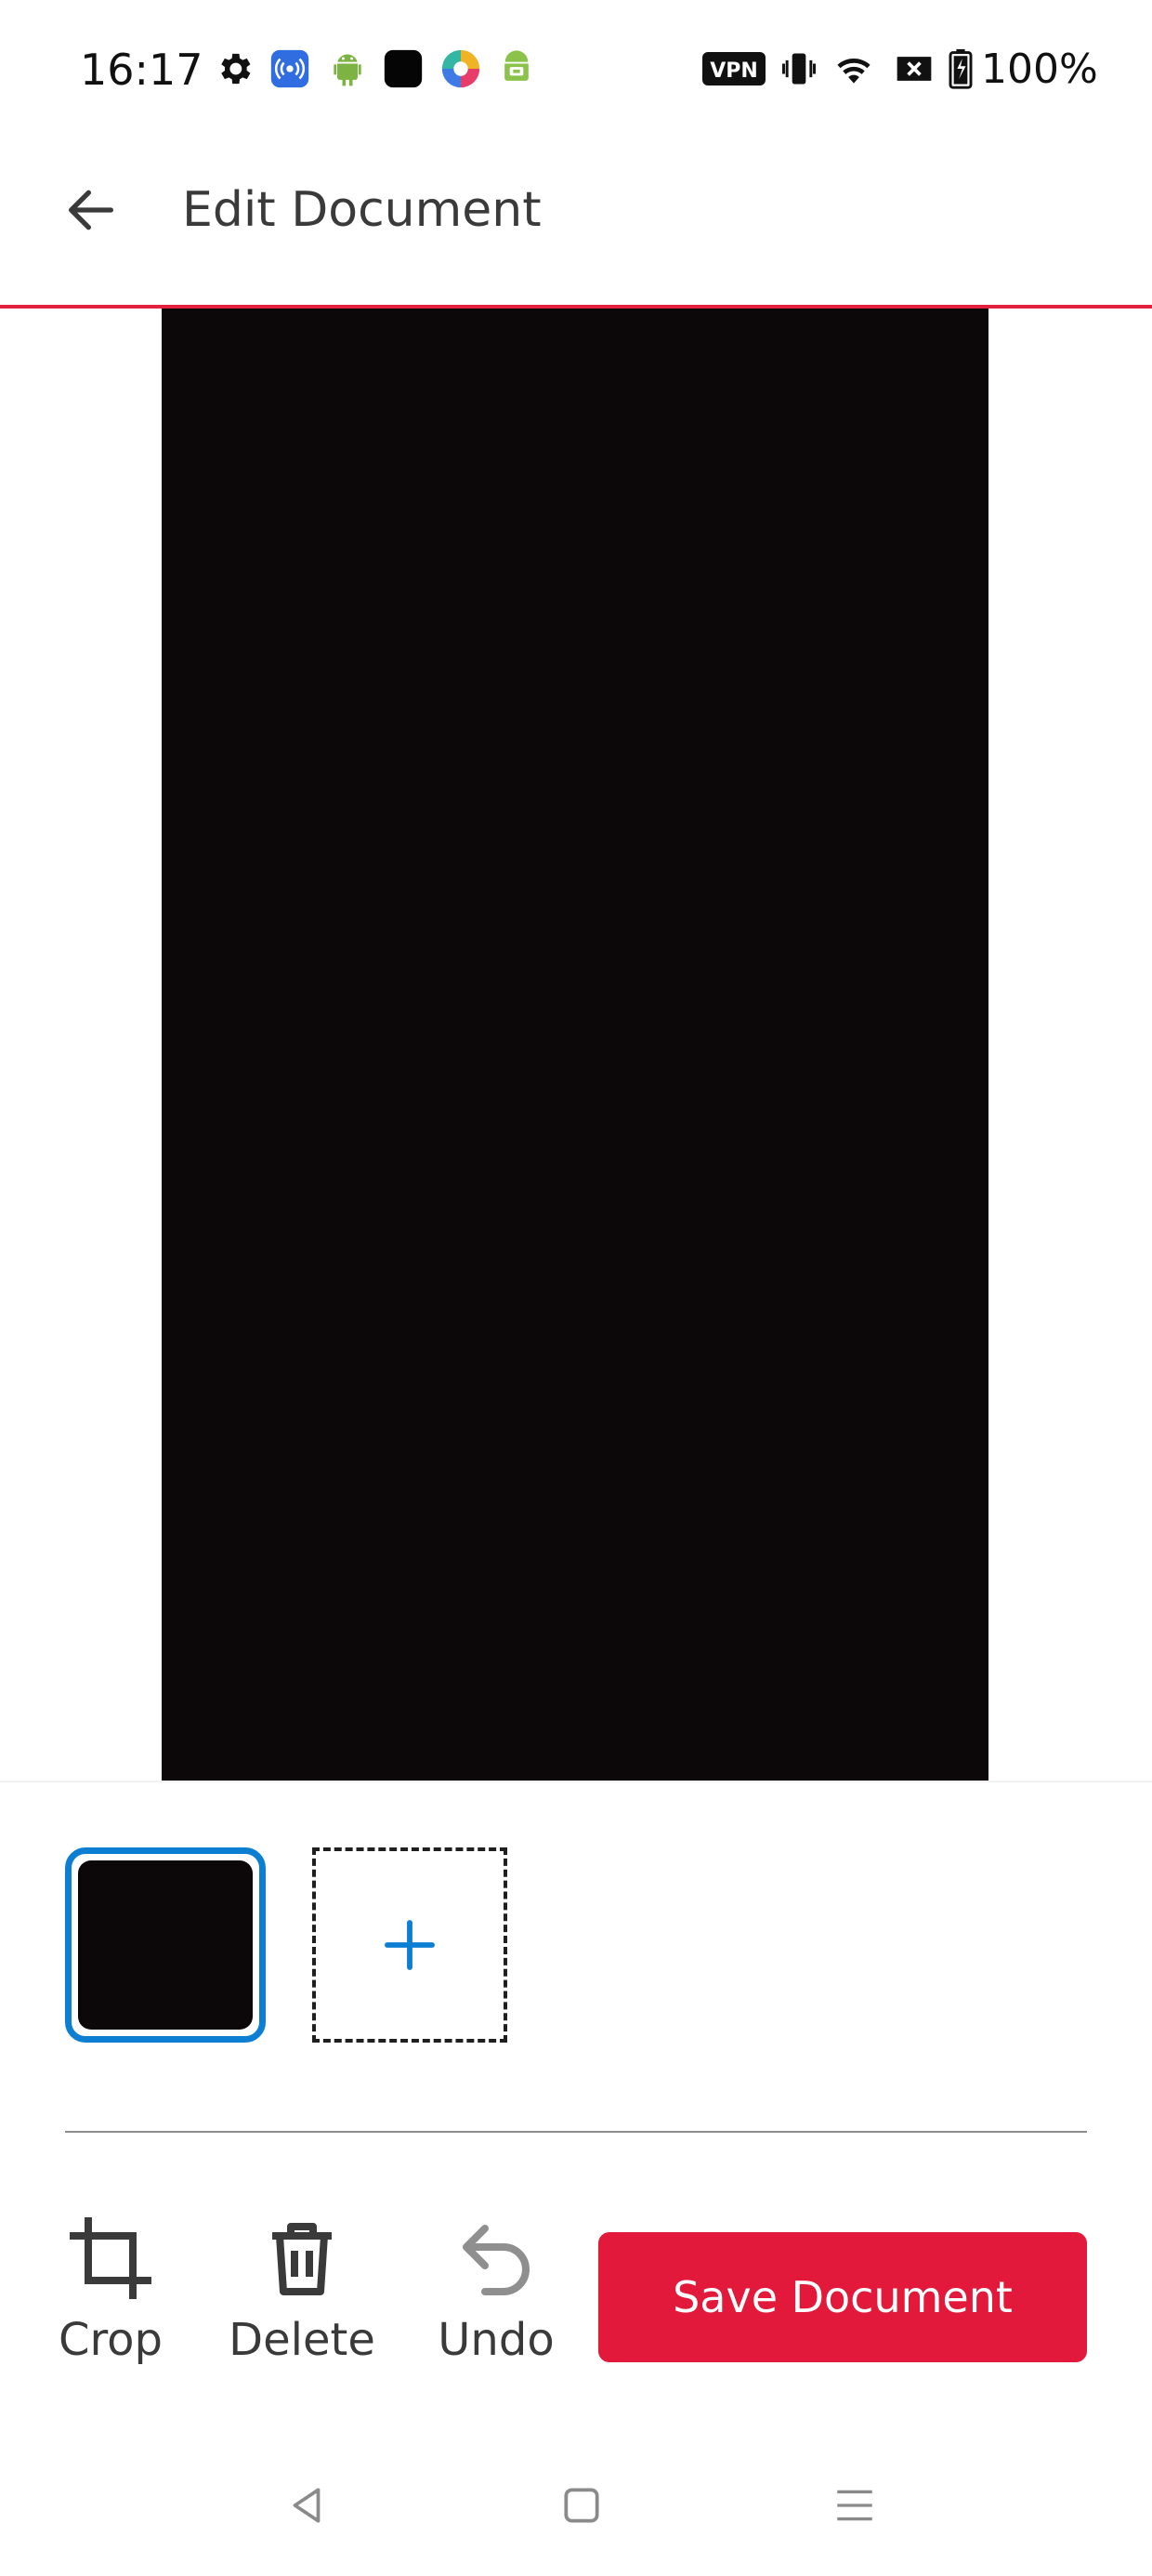 The width and height of the screenshot is (1152, 2576). What do you see at coordinates (961, 68) in the screenshot?
I see `battery-icon` at bounding box center [961, 68].